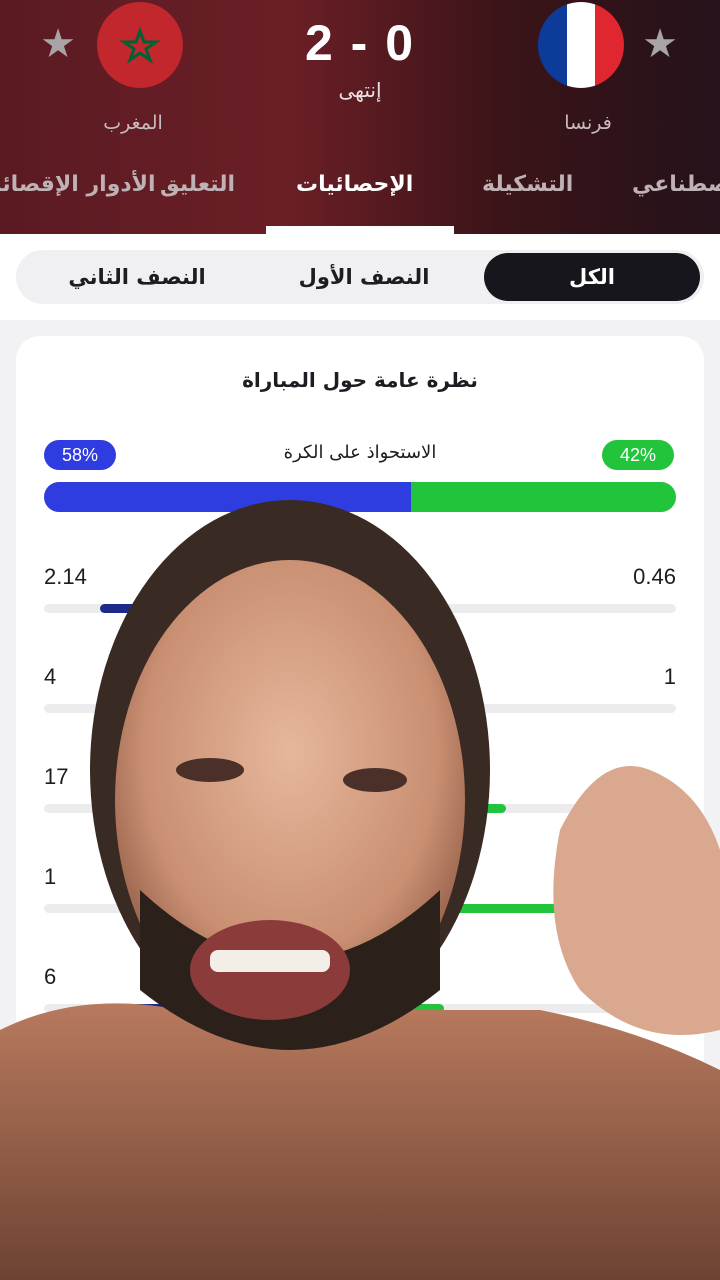 The width and height of the screenshot is (720, 1280). What do you see at coordinates (197, 184) in the screenshot?
I see `tab-commentary: التعليق` at bounding box center [197, 184].